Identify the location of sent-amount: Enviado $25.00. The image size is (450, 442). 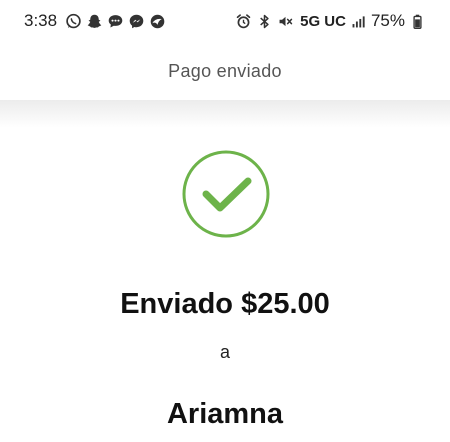
(225, 304).